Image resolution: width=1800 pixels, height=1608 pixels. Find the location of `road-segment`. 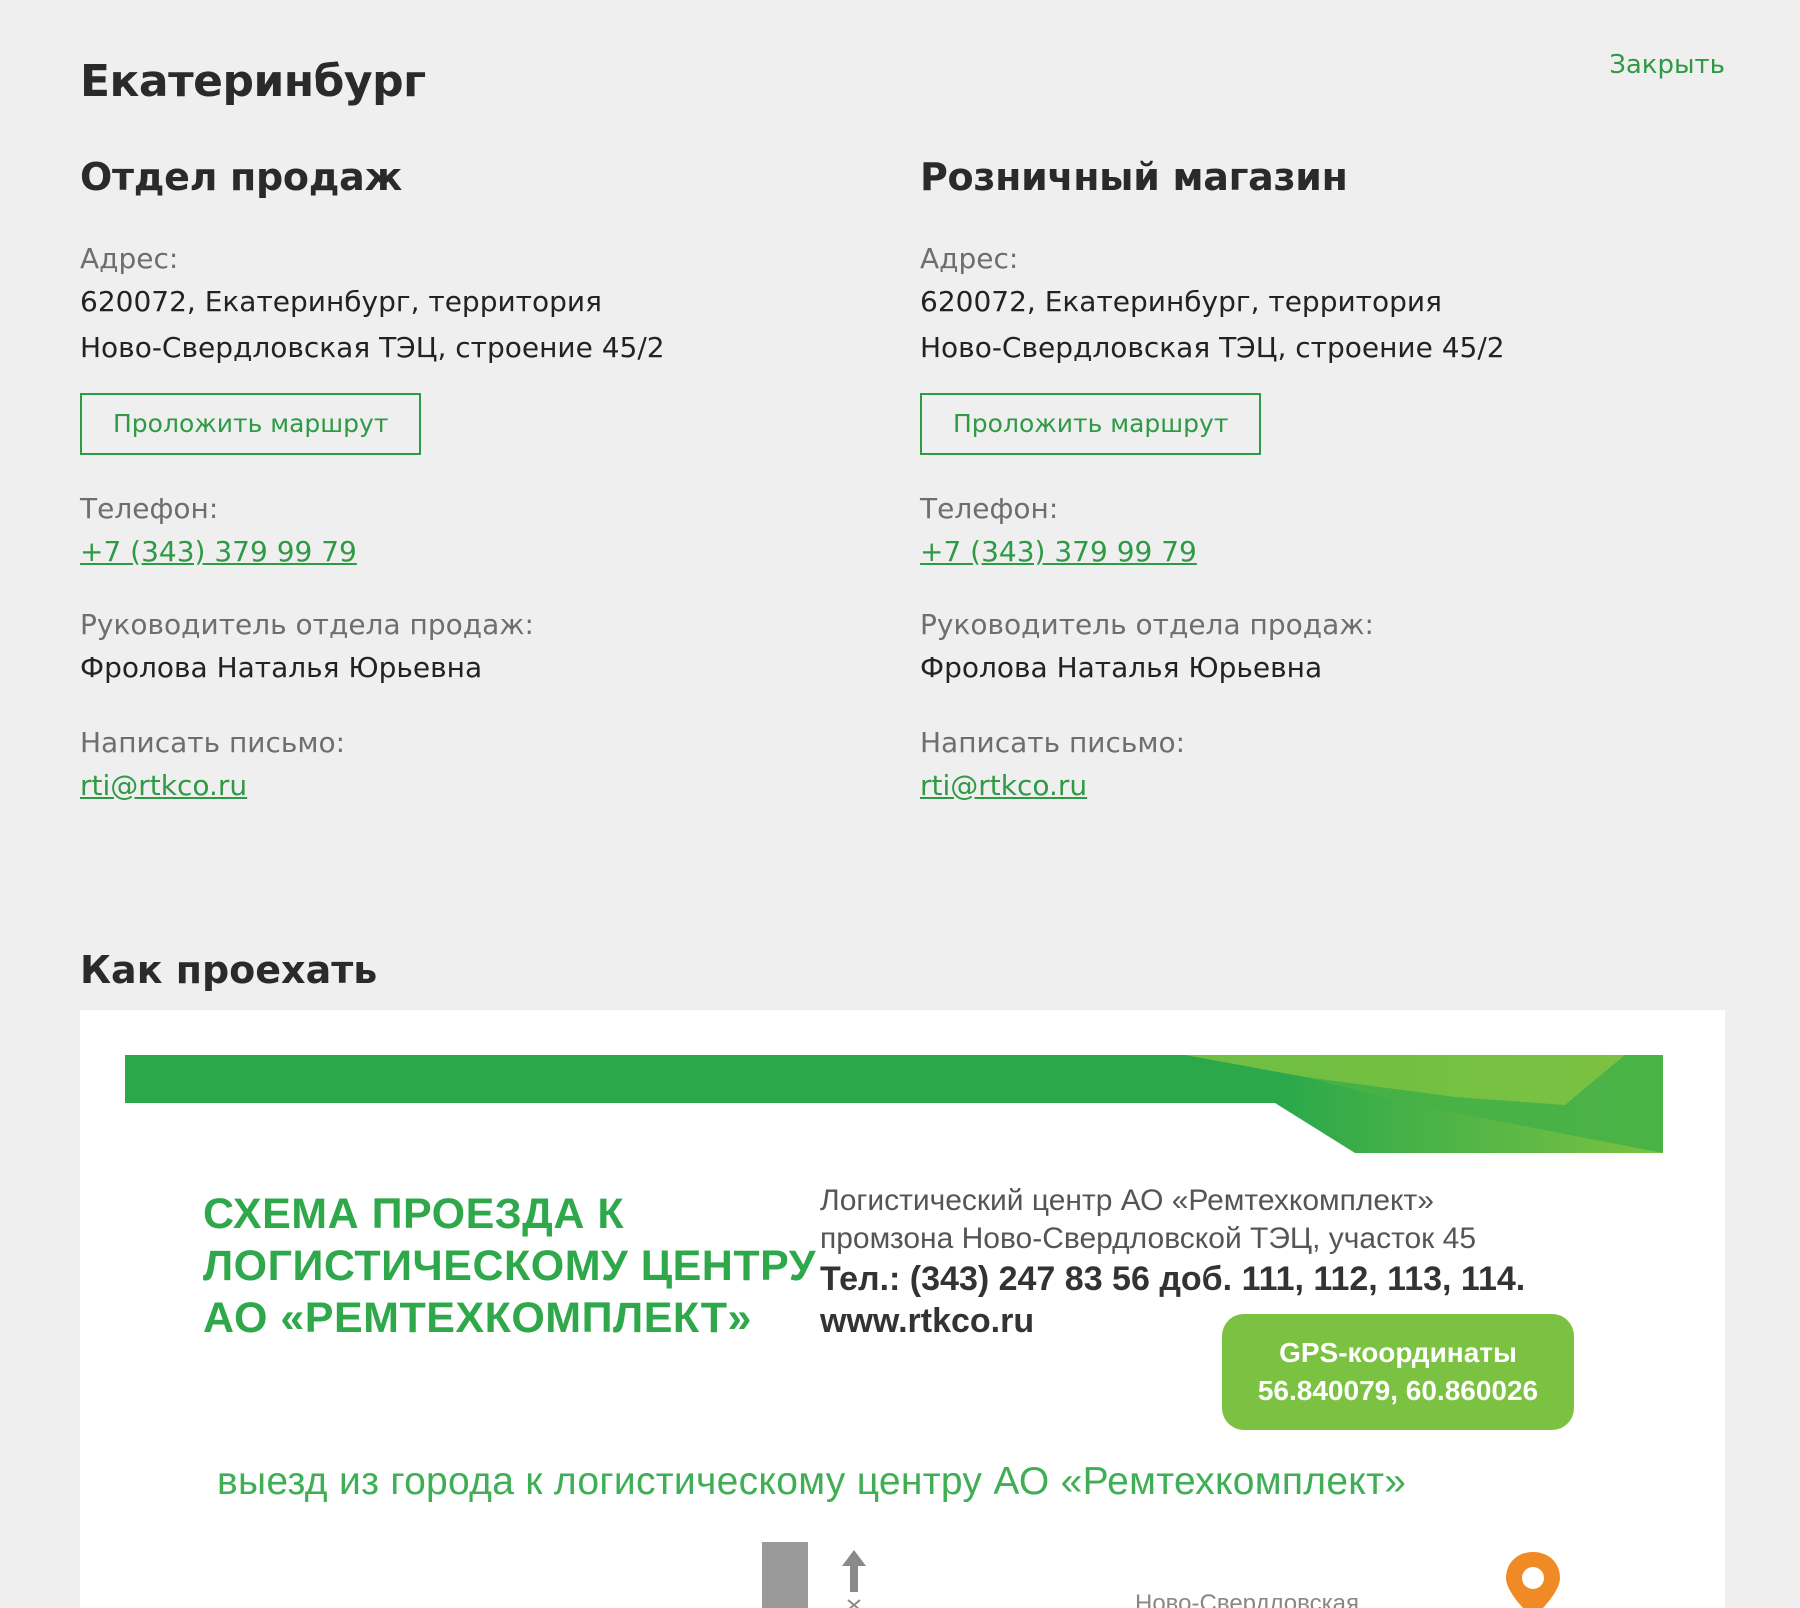

road-segment is located at coordinates (785, 1575).